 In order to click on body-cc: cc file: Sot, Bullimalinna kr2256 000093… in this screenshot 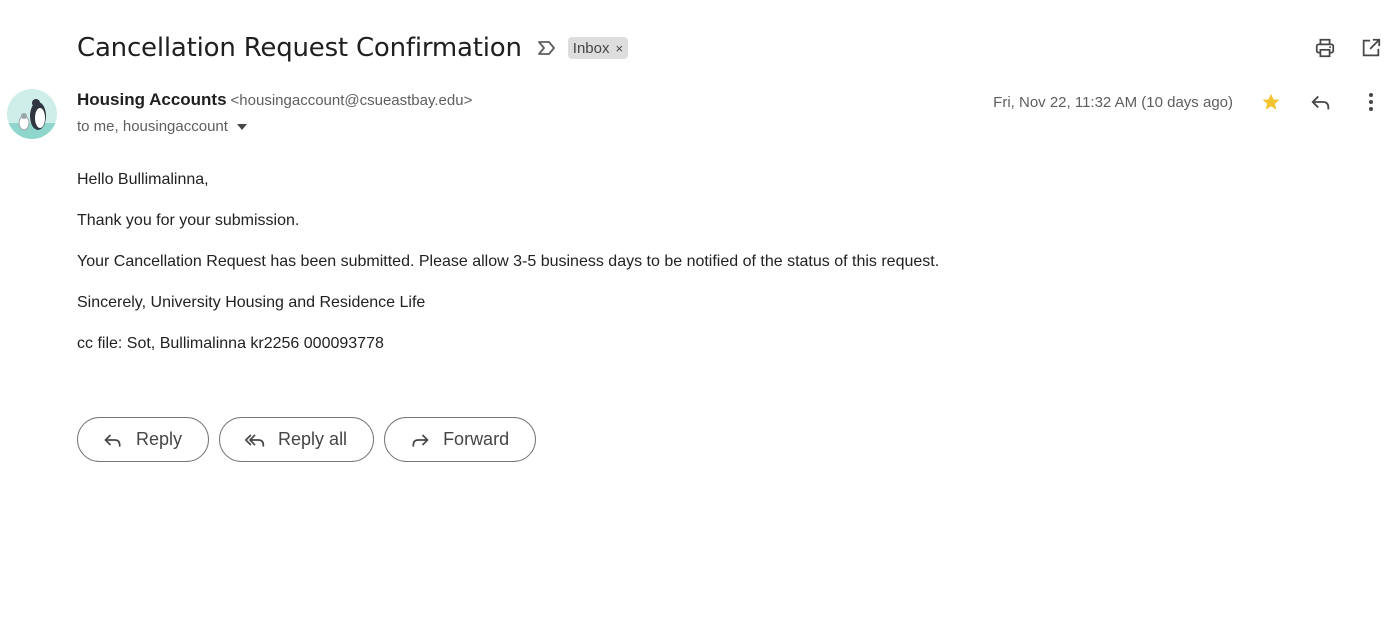, I will do `click(230, 343)`.